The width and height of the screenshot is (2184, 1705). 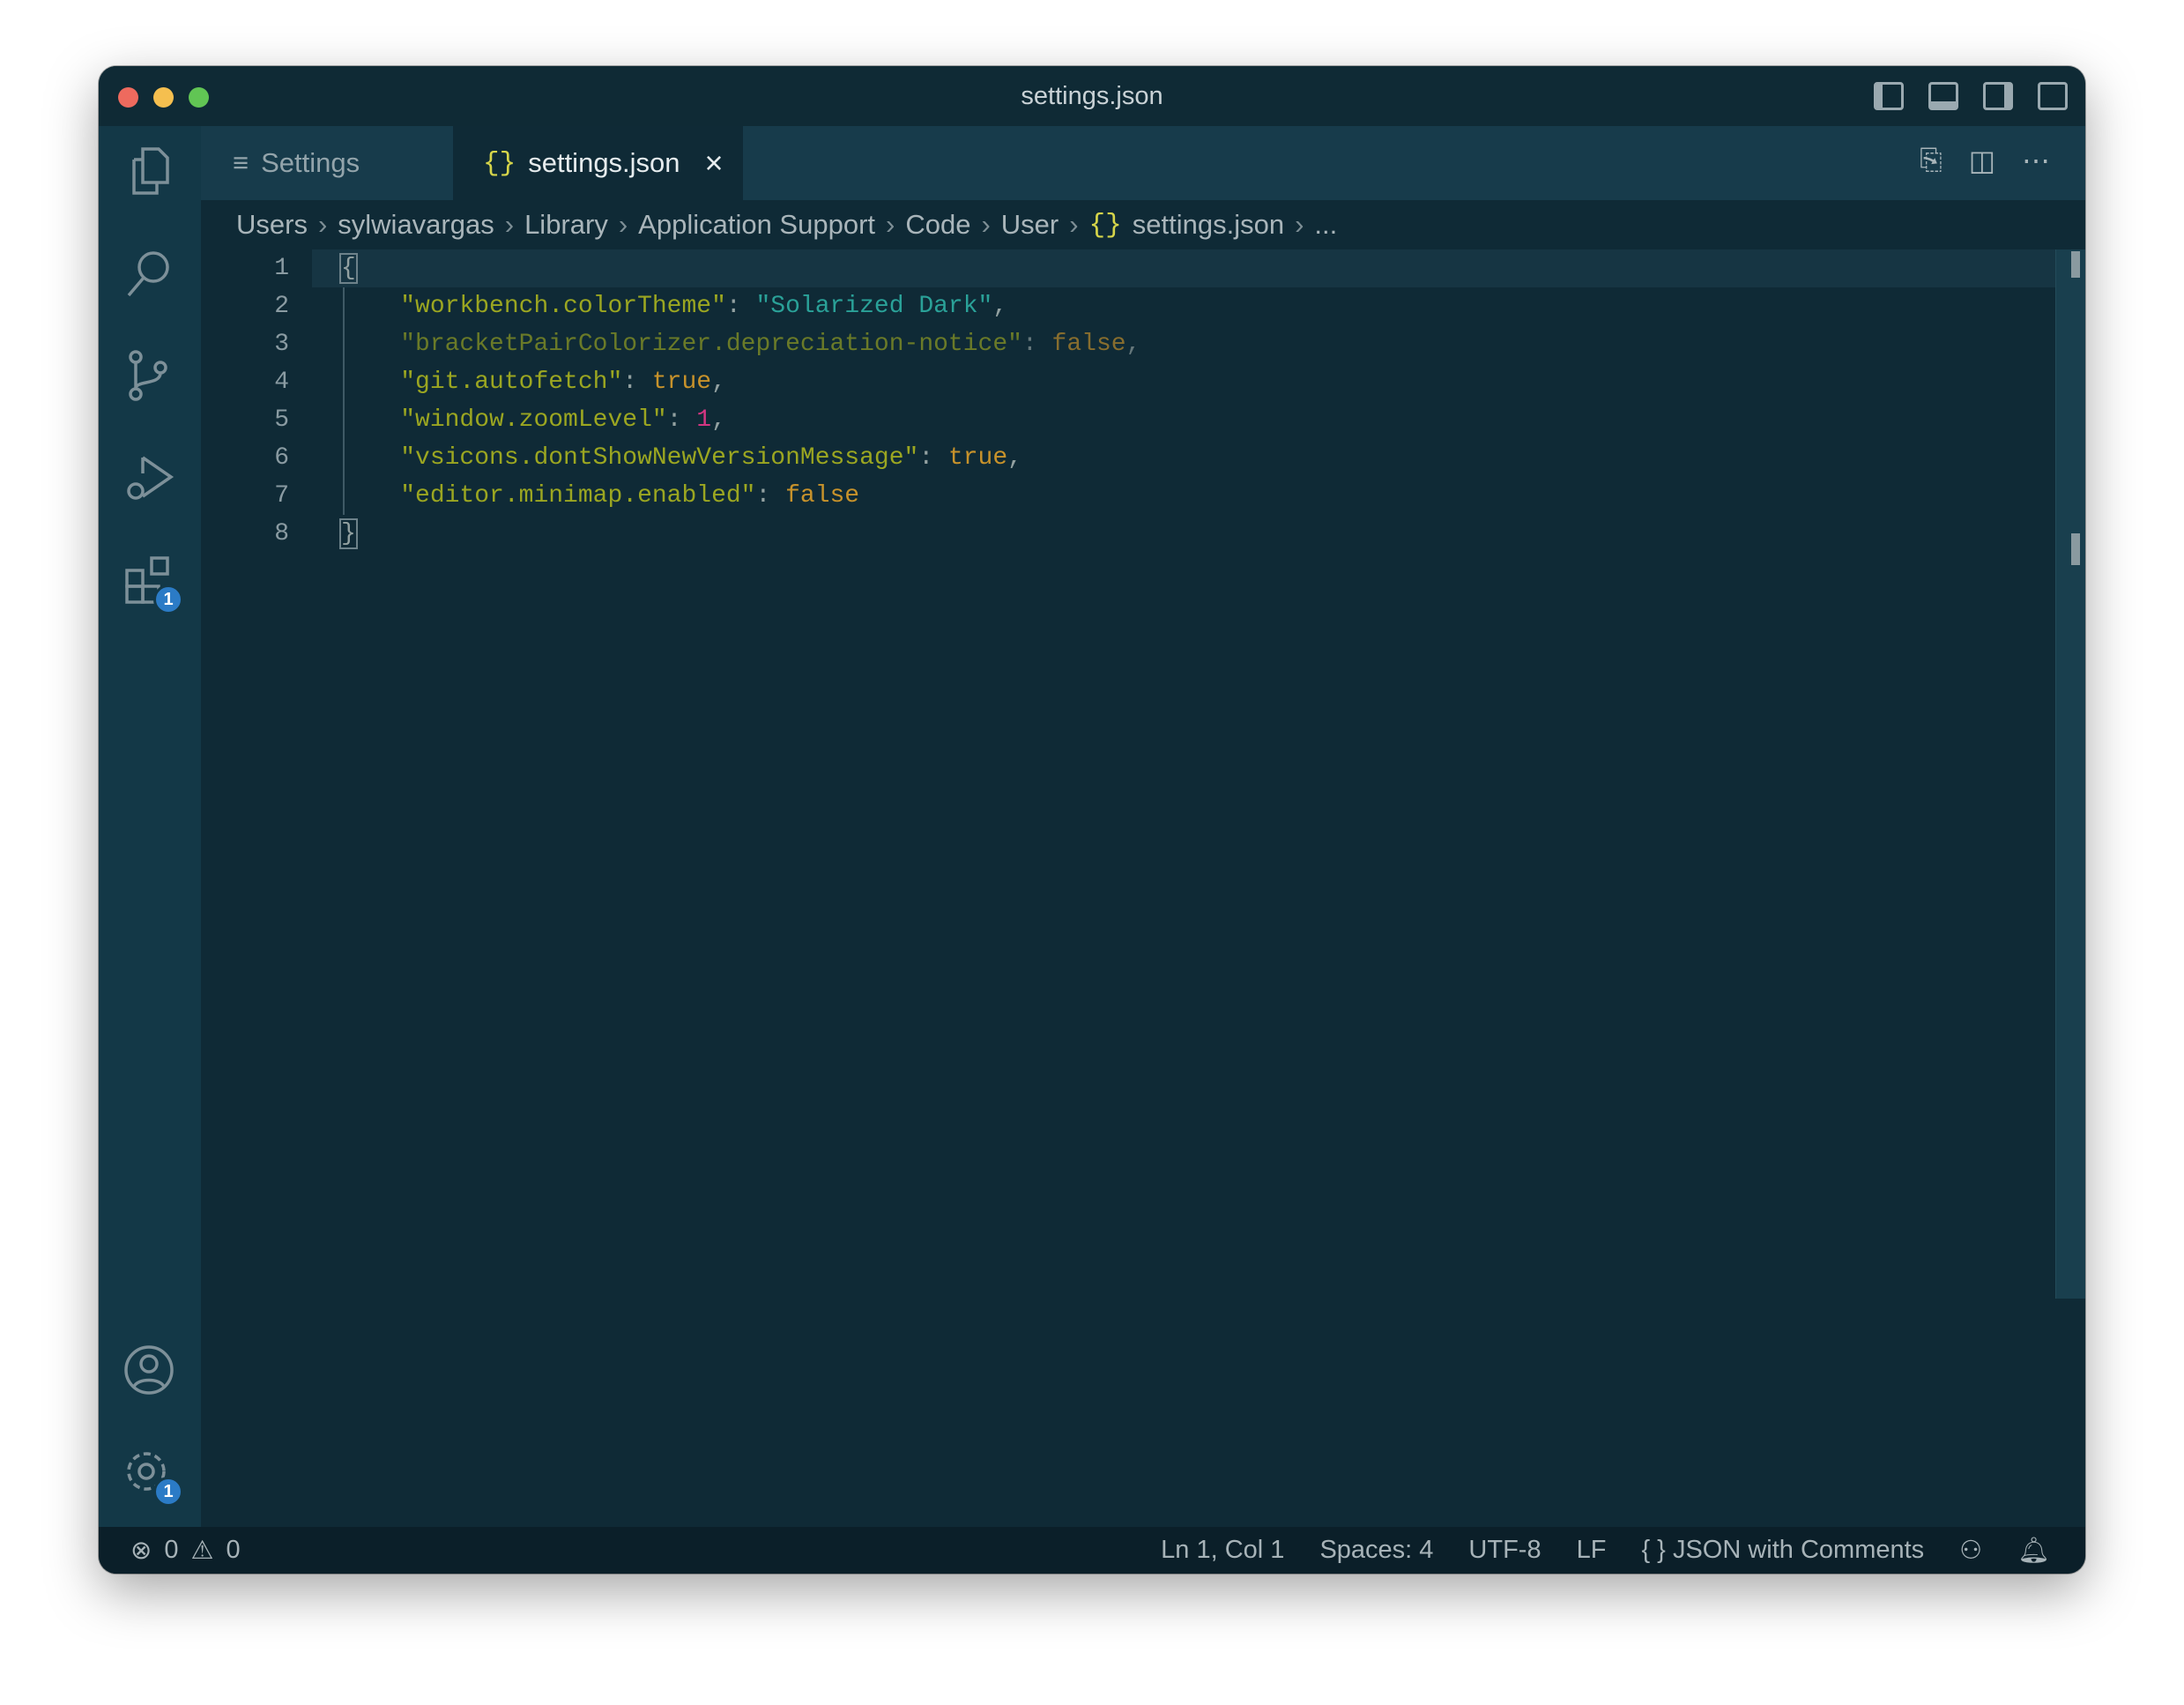 I want to click on tab-bar: ≡ Settings {} settings.json × ⎘ ◫ ⋯, so click(x=1143, y=163).